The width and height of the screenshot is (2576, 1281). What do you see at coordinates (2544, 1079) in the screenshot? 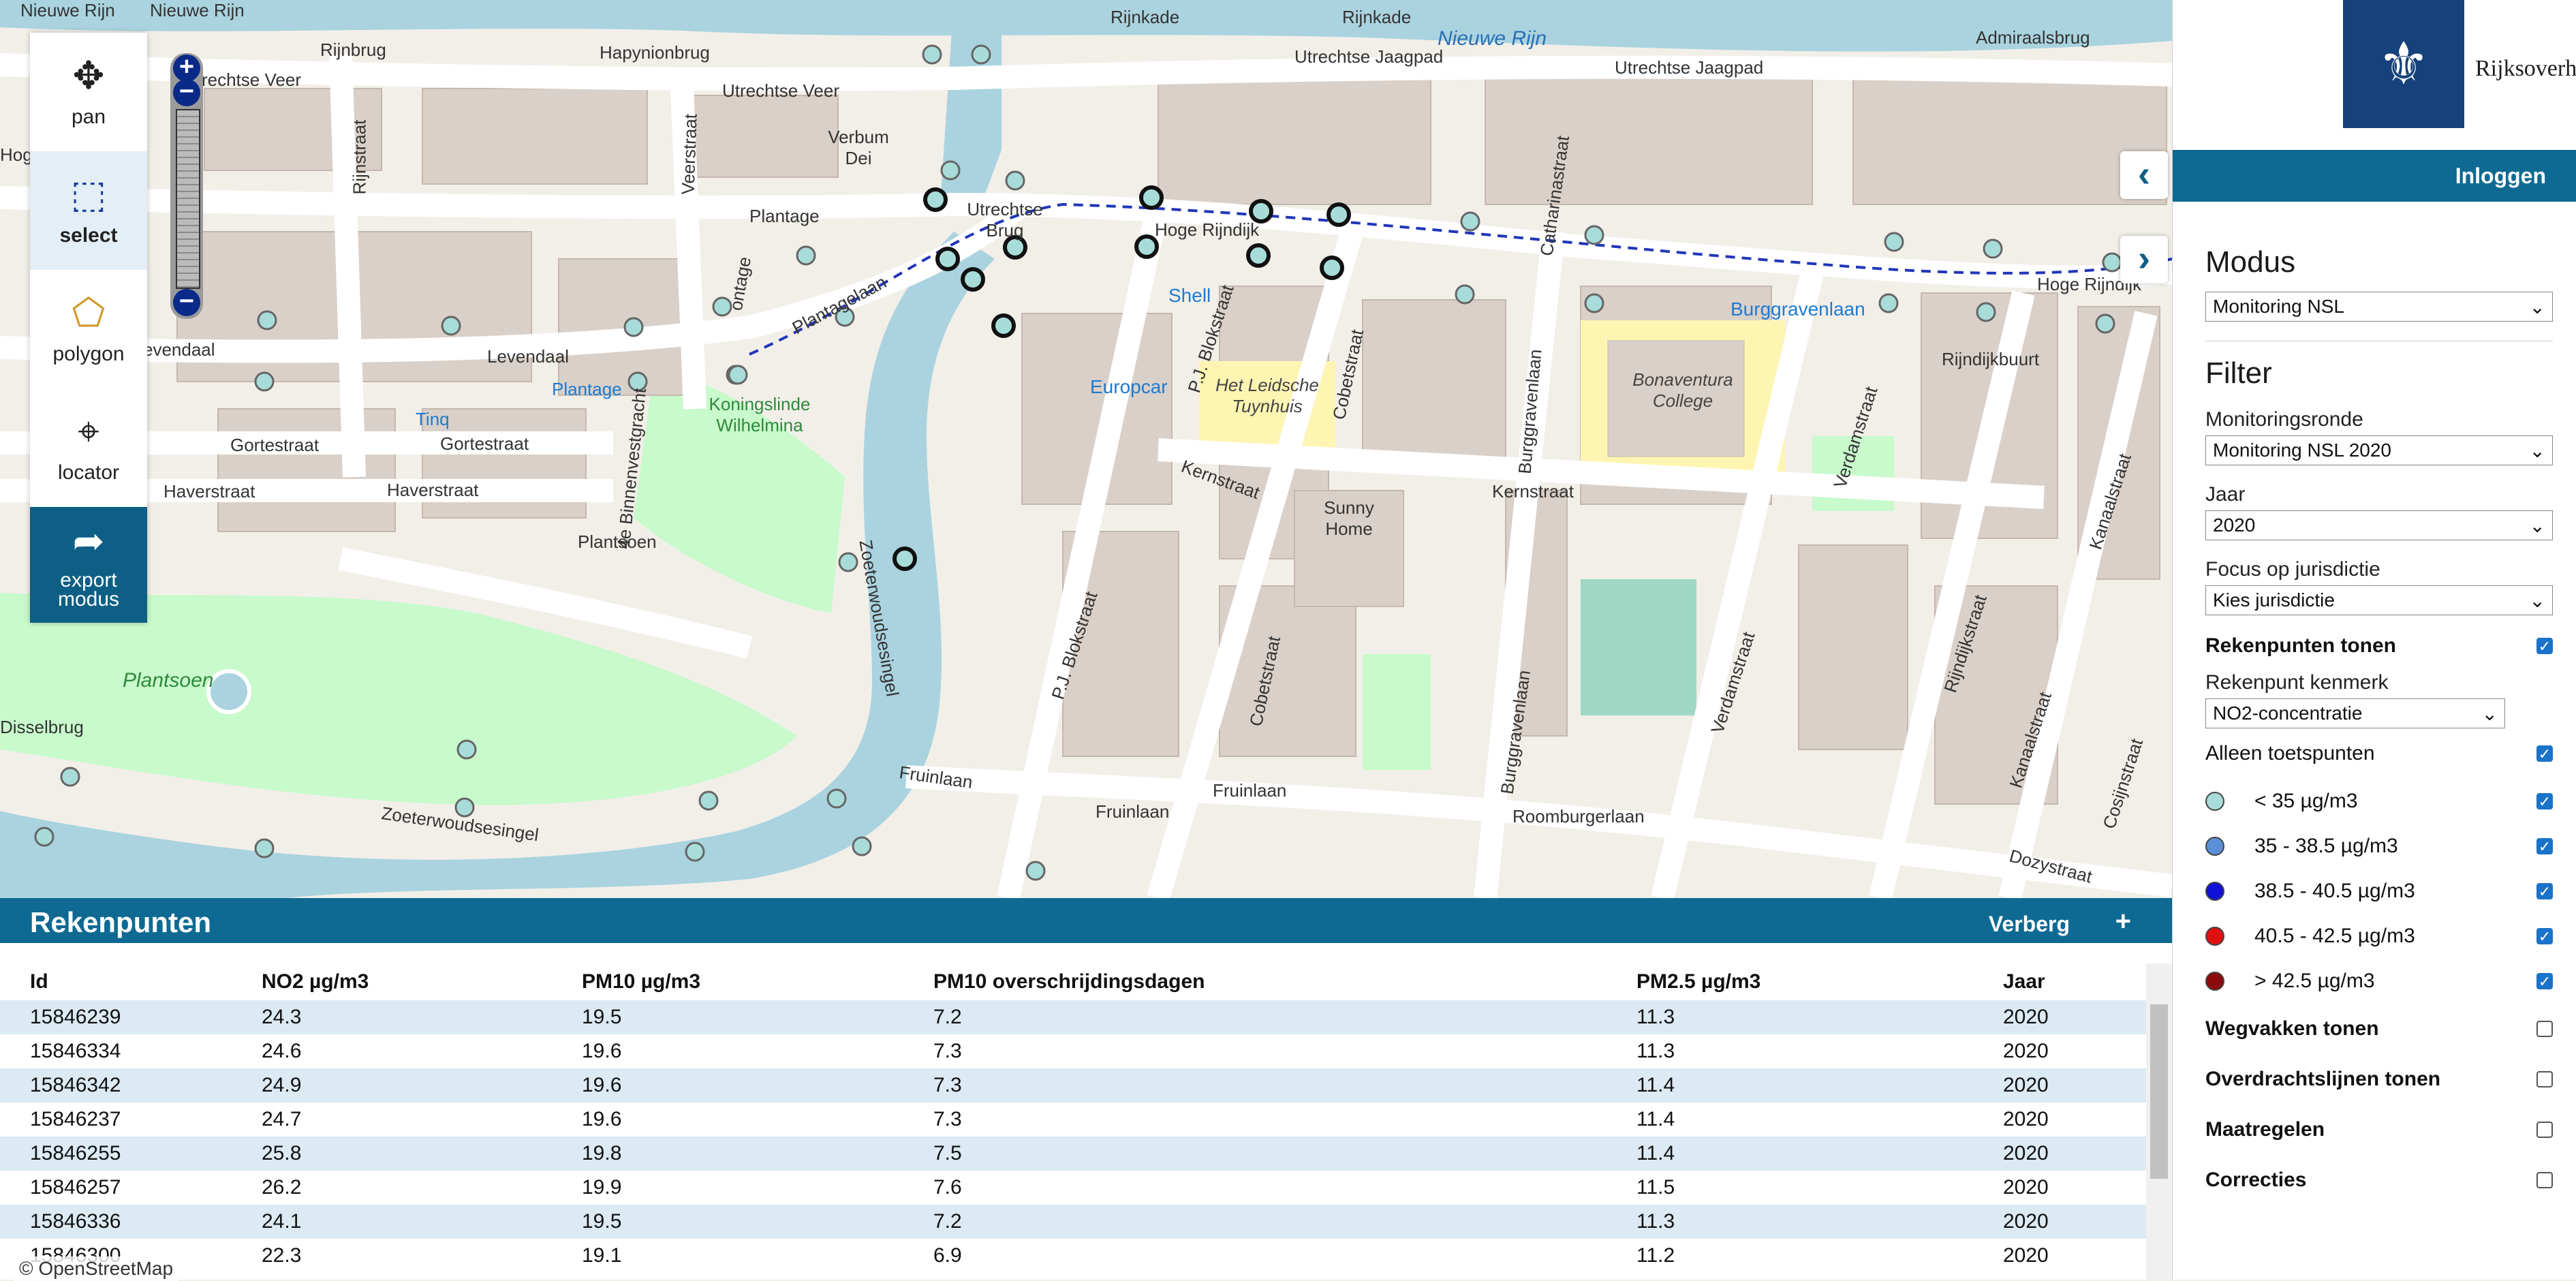
I see `overdracht-checkbox` at bounding box center [2544, 1079].